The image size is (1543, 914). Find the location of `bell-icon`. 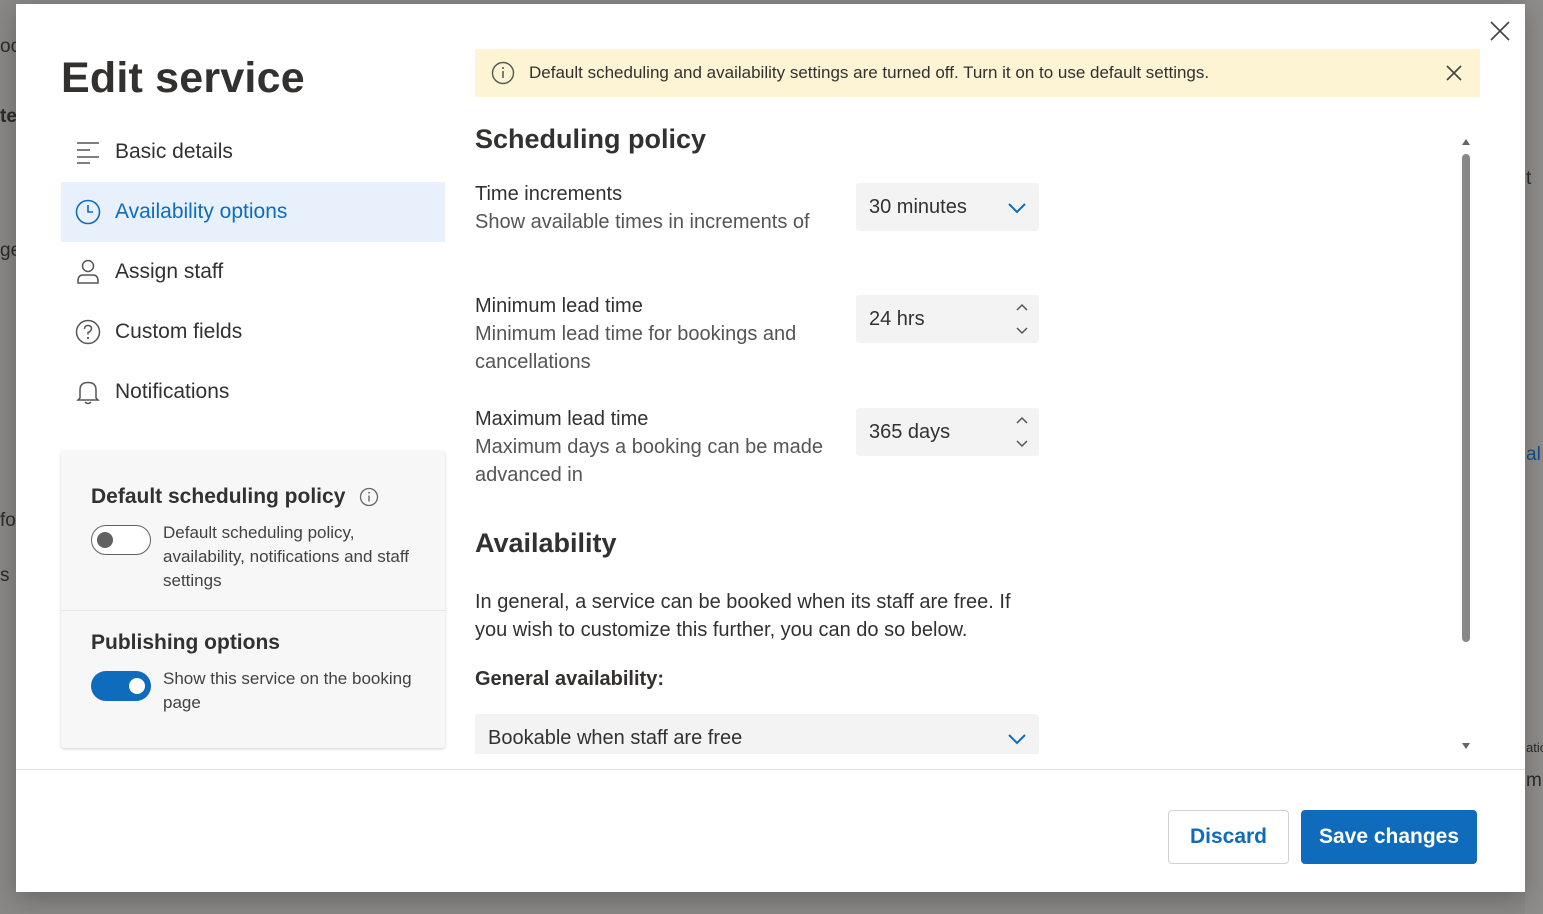

bell-icon is located at coordinates (88, 392).